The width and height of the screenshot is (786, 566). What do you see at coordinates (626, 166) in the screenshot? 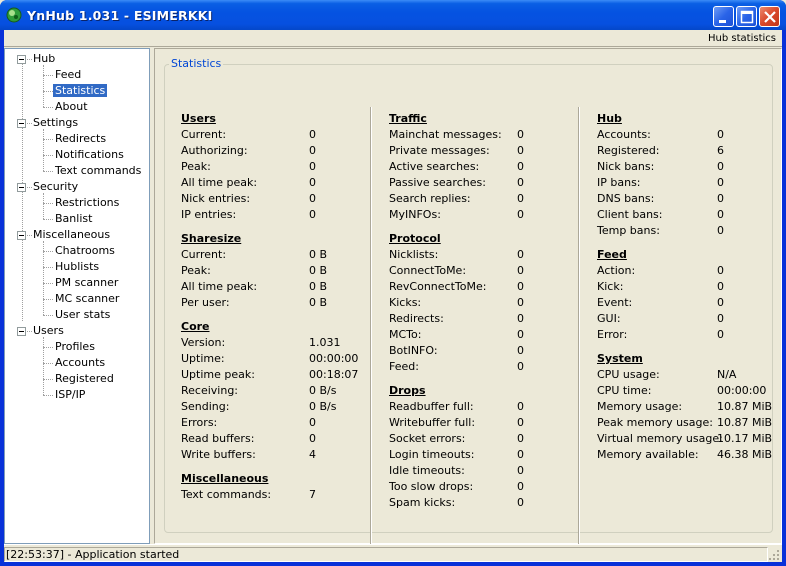
I see `stat-label: Nick bans:` at bounding box center [626, 166].